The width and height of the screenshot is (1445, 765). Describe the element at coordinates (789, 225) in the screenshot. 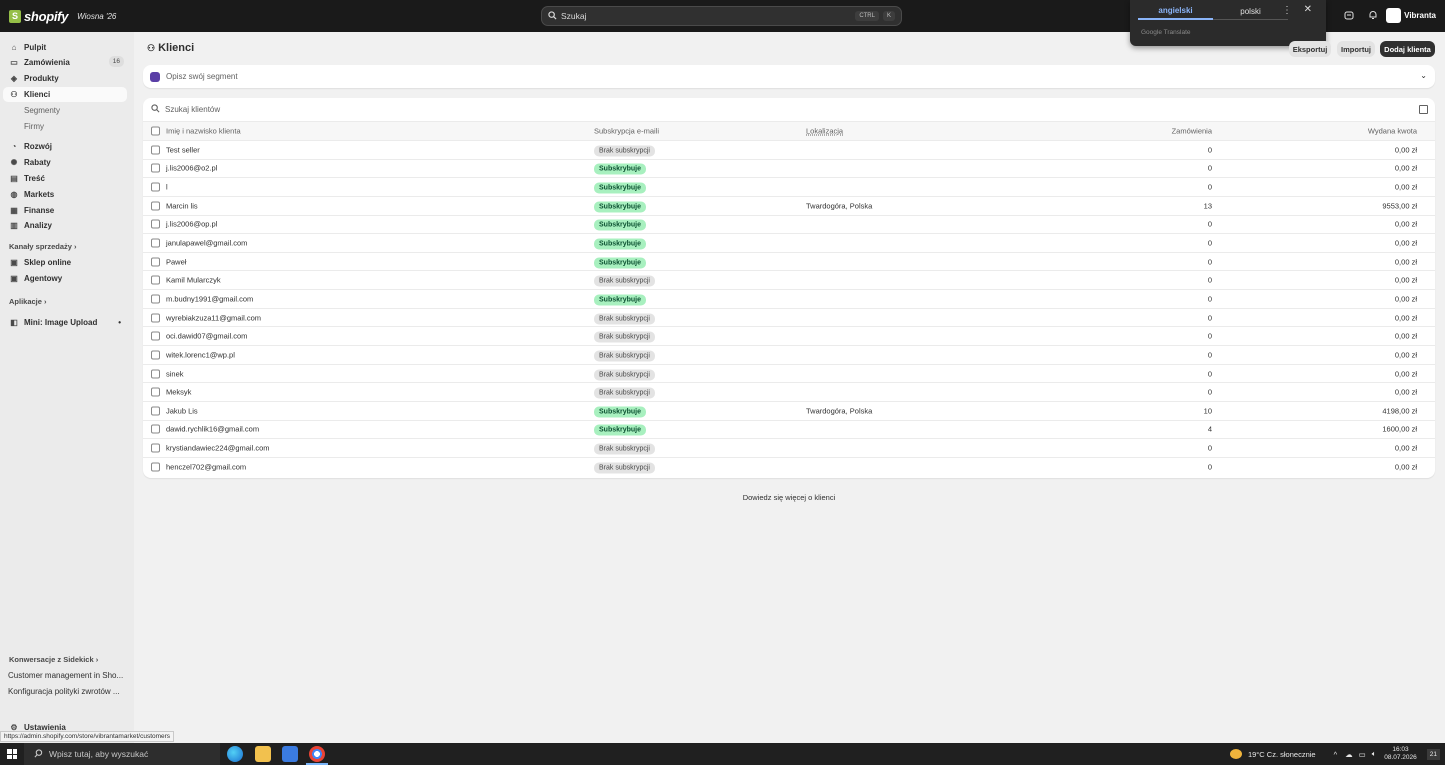

I see `table-row: j.lis2006@op.pl Subskrybuje 0 0,00 zł` at that location.